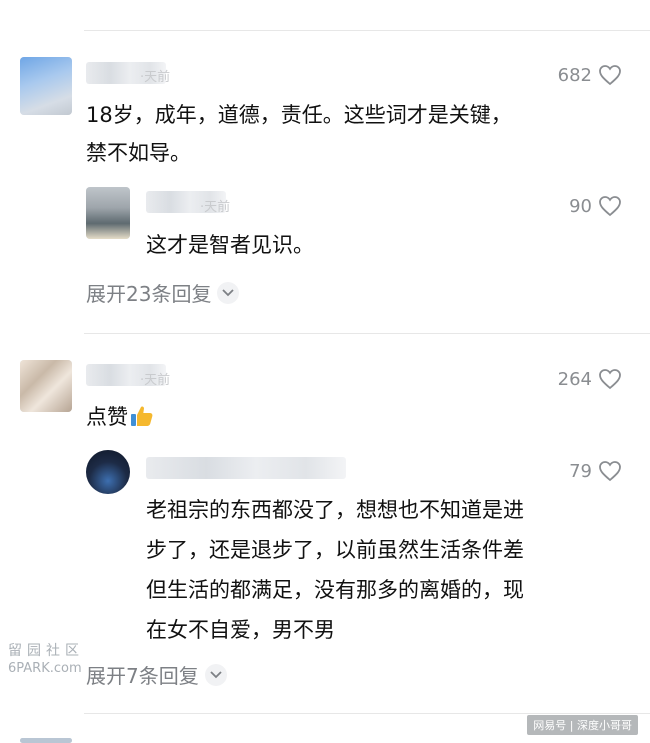 The height and width of the screenshot is (743, 650). I want to click on expand-replies-label: 展开7条回复, so click(142, 676).